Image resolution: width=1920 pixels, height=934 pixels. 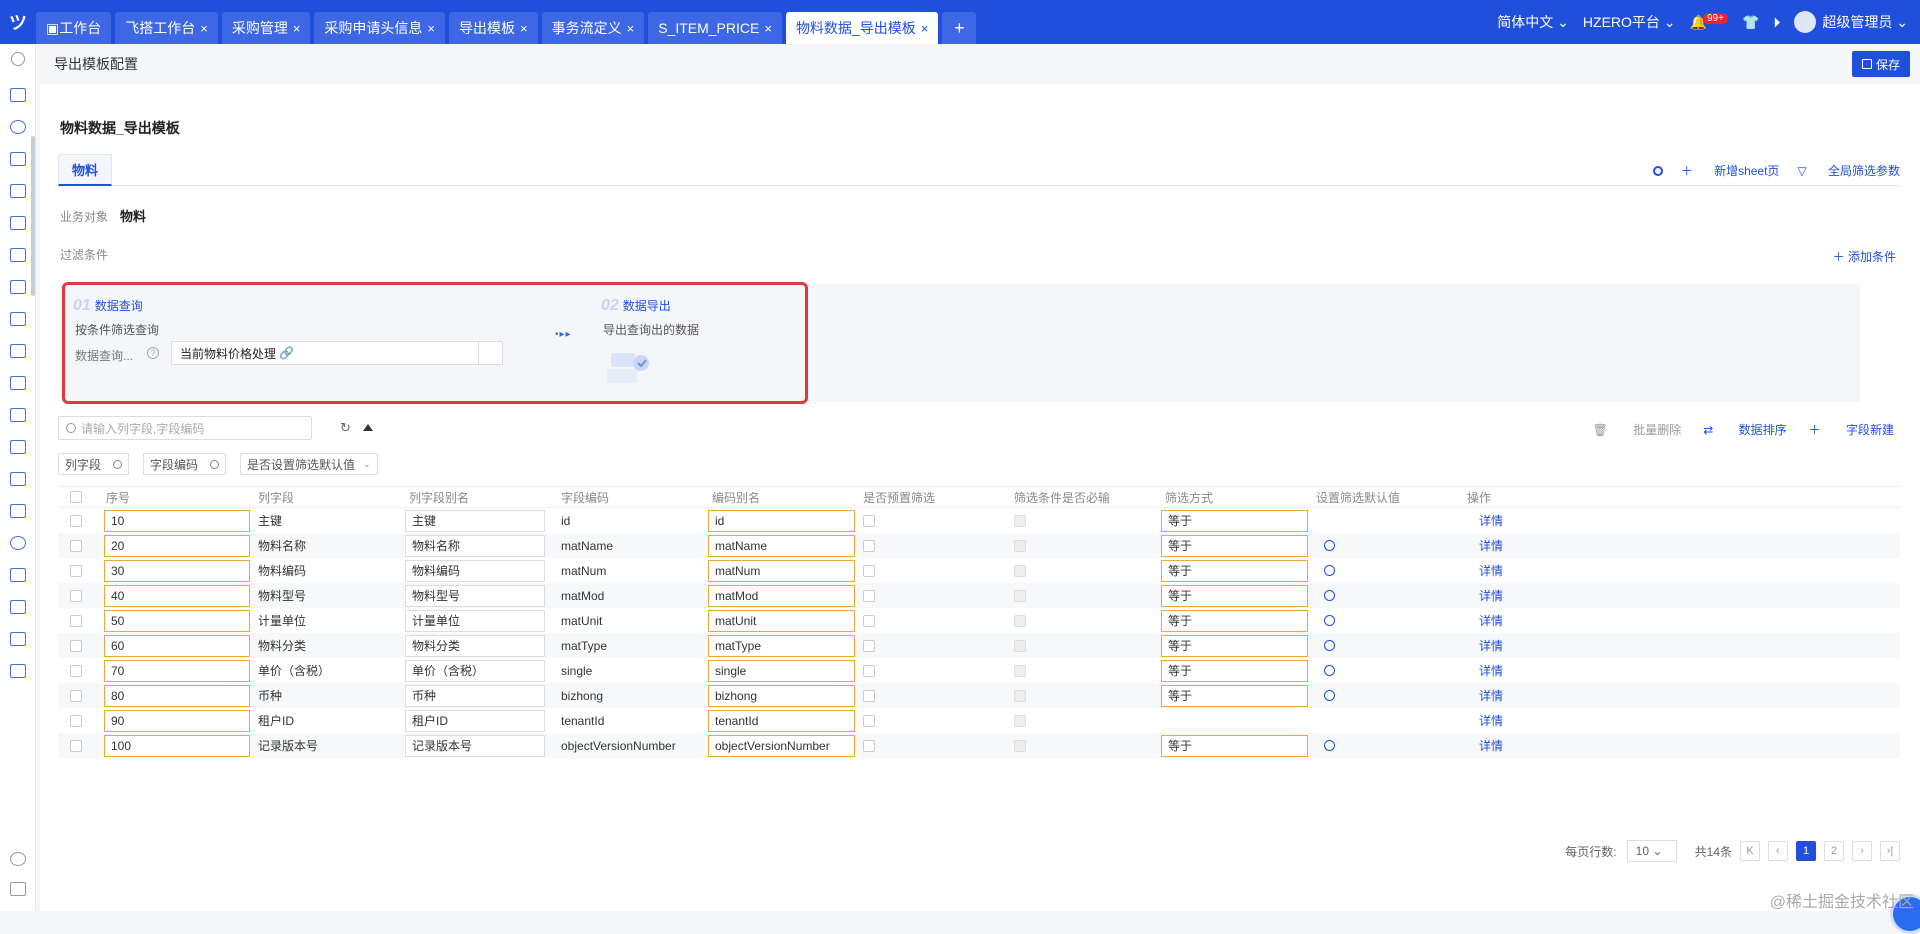 I want to click on platform-select: HZERO平台 ⌄, so click(x=1629, y=22).